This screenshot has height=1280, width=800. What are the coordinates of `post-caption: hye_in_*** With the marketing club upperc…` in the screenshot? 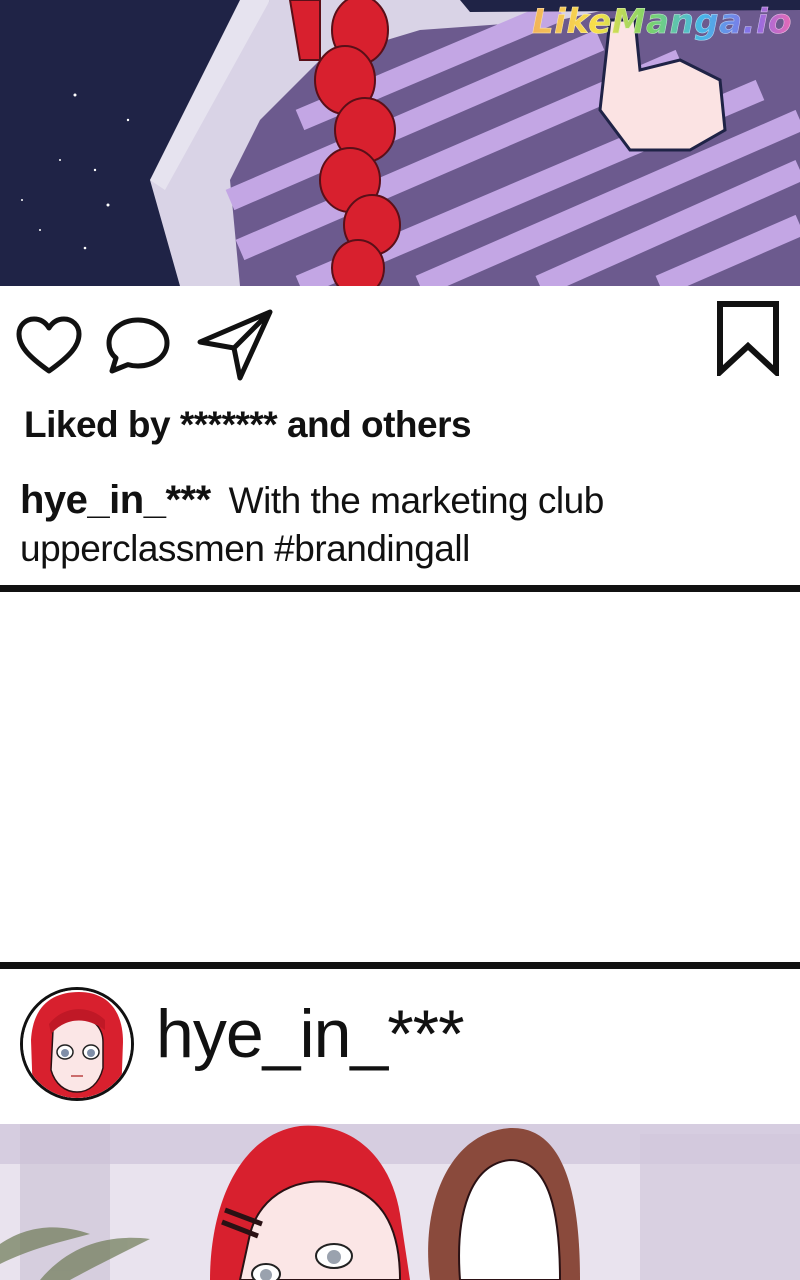 It's located at (370, 524).